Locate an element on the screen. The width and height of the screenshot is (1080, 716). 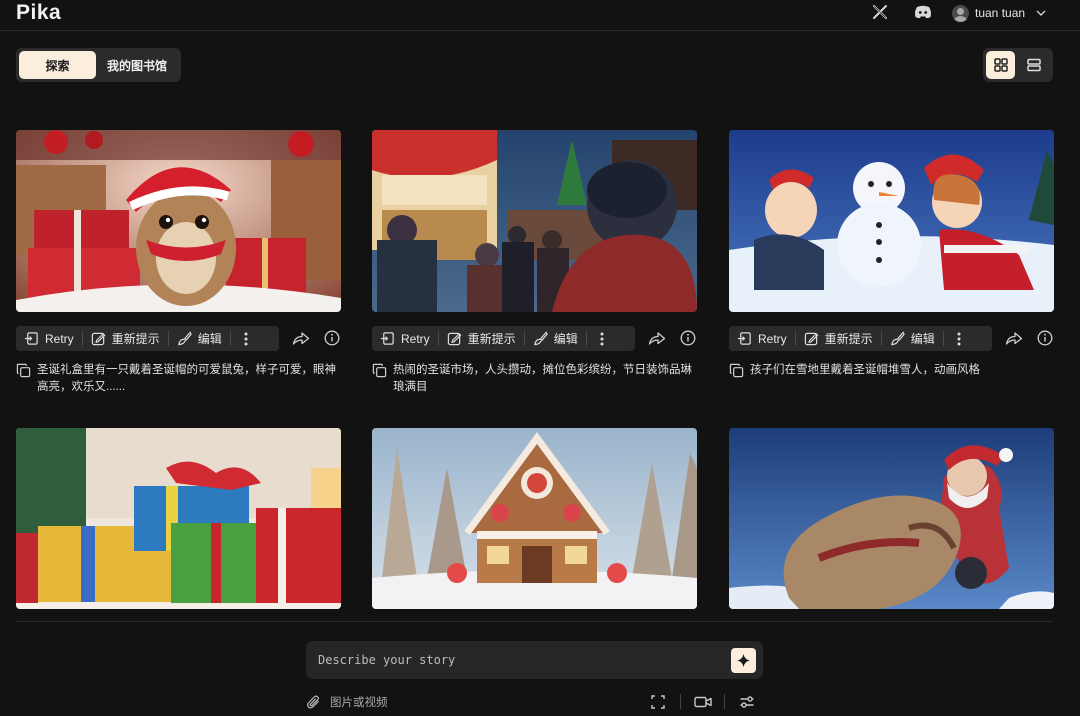
x-twitter-icon is located at coordinates (880, 12).